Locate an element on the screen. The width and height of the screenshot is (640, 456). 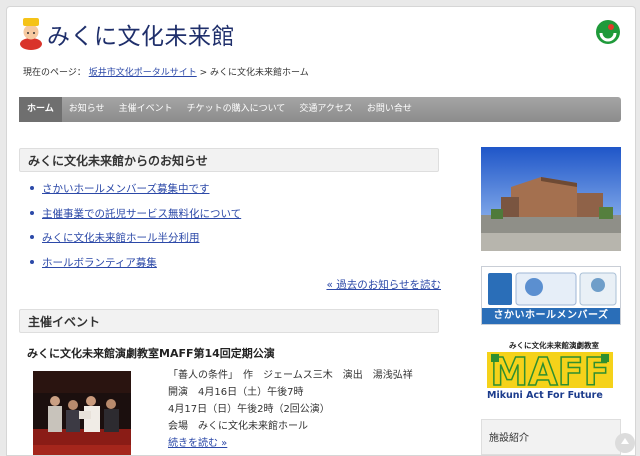
nav-home: ホーム is located at coordinates (40, 109).